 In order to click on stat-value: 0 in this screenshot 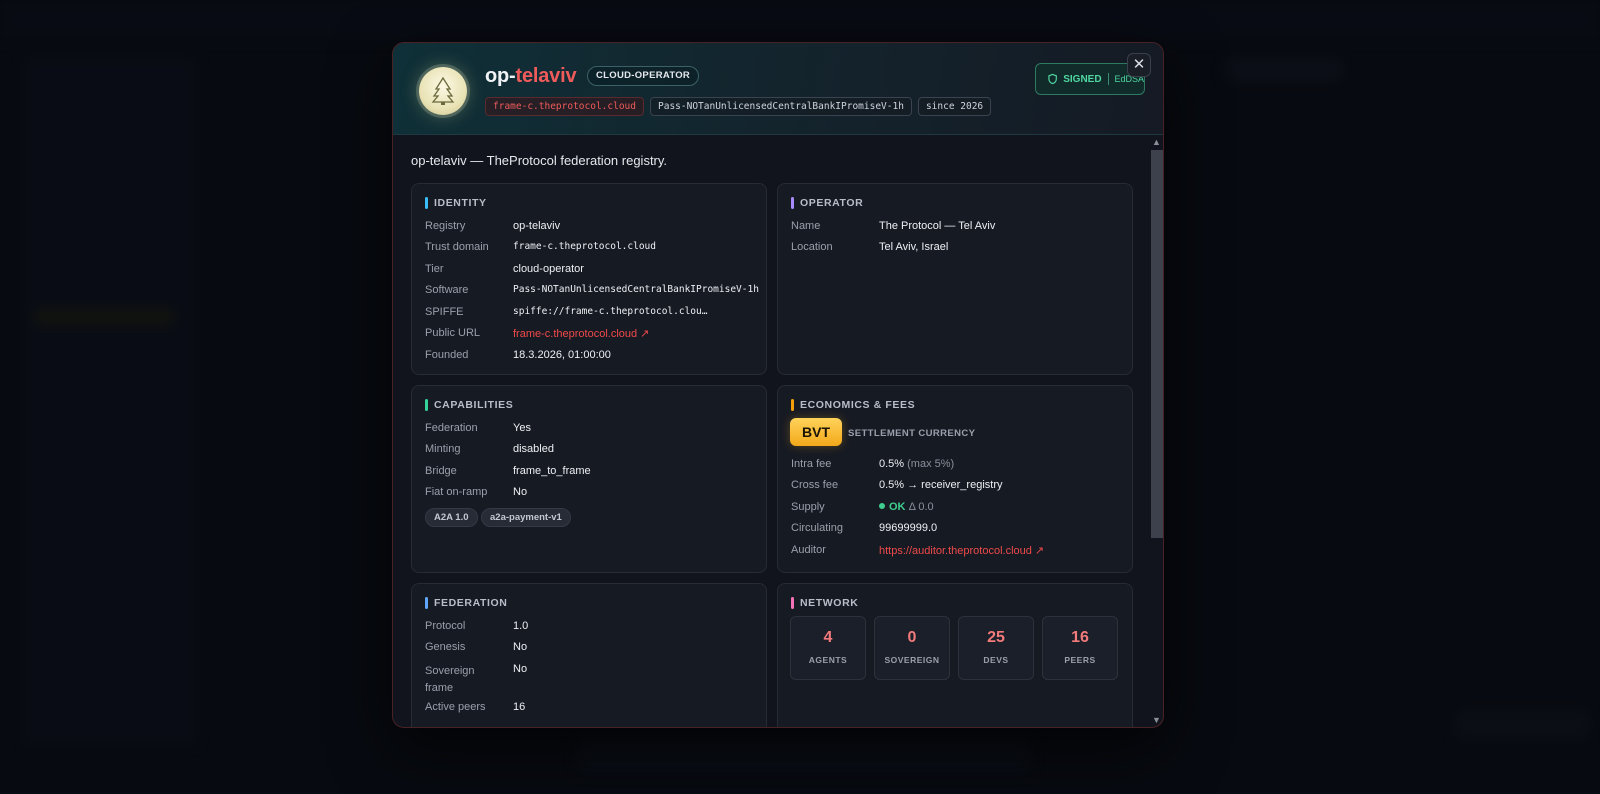, I will do `click(912, 637)`.